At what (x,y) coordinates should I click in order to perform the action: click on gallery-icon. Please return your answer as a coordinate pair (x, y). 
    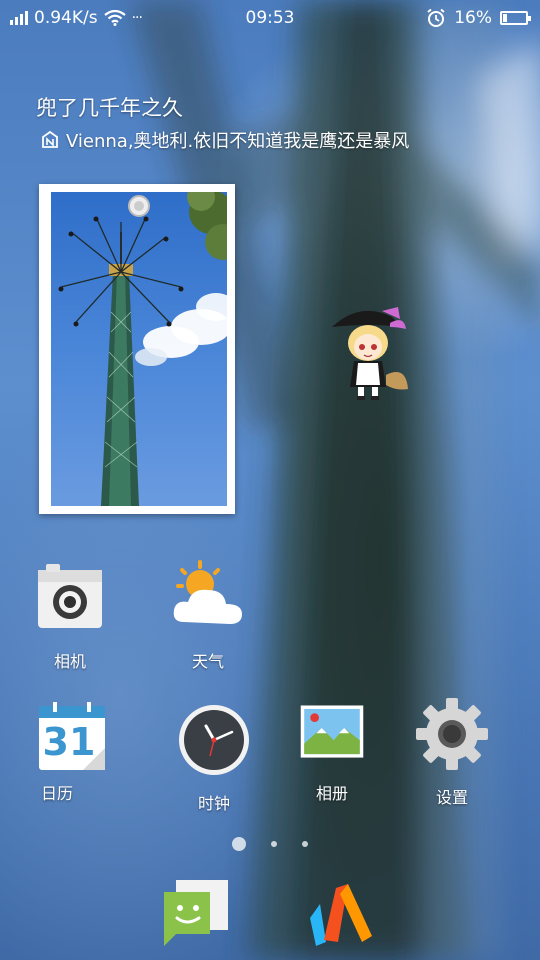
    Looking at the image, I should click on (332, 731).